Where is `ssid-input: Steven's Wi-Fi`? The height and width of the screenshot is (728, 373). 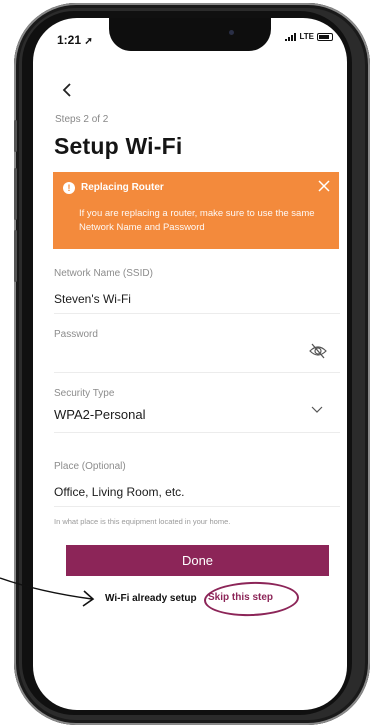
ssid-input: Steven's Wi-Fi is located at coordinates (92, 299).